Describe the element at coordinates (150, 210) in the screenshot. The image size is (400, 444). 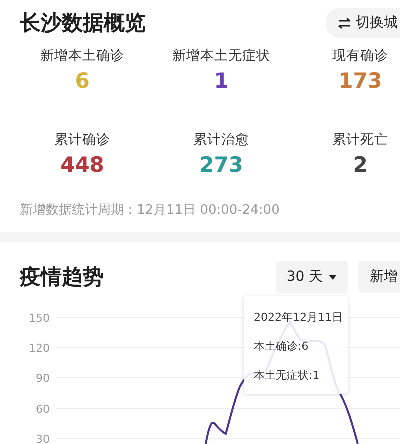
I see `period-note: 新增数据统计周期：12月11日 00:00-24:00` at that location.